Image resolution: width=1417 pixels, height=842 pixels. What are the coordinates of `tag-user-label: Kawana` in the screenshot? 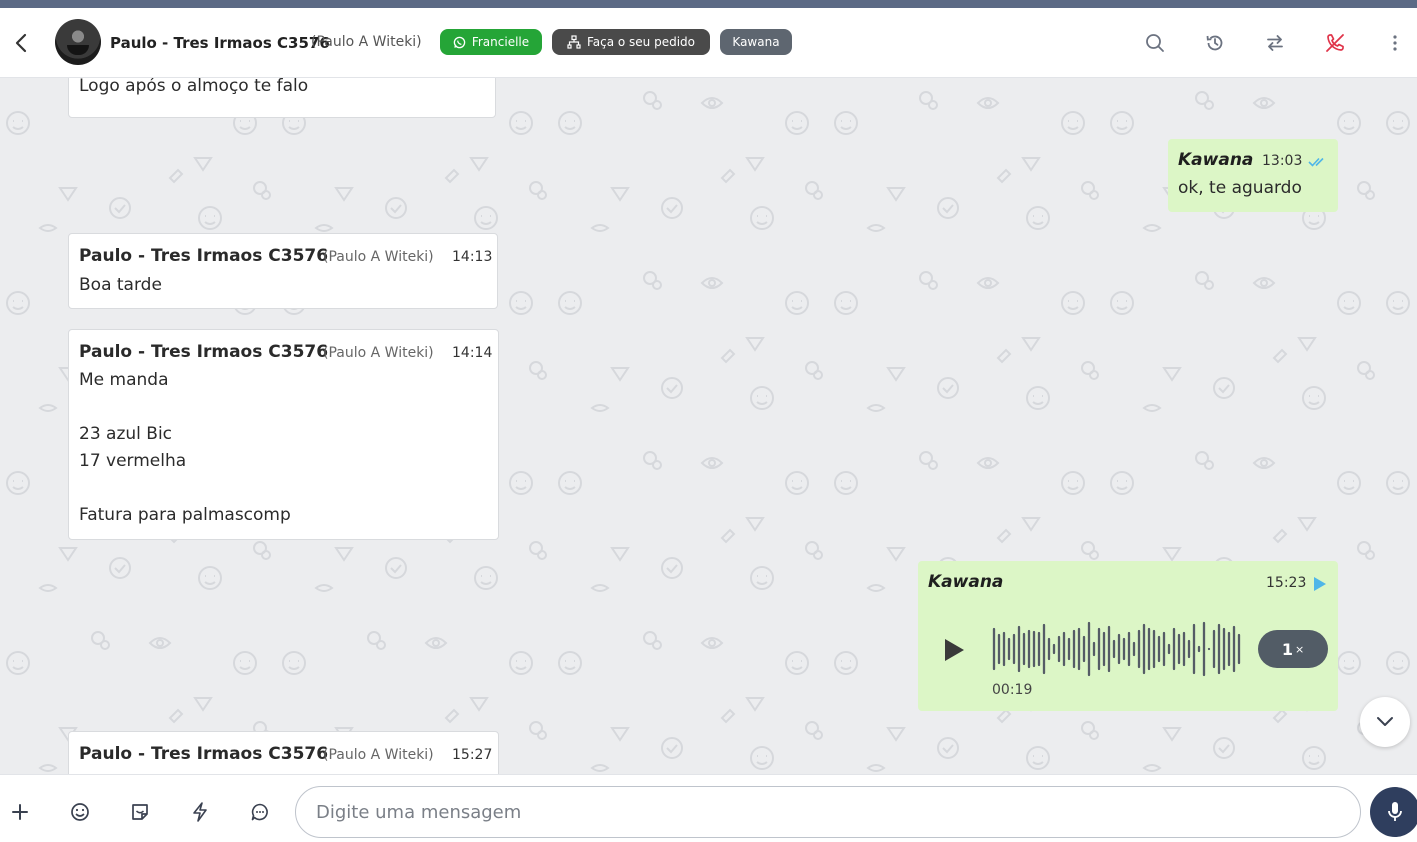 It's located at (756, 42).